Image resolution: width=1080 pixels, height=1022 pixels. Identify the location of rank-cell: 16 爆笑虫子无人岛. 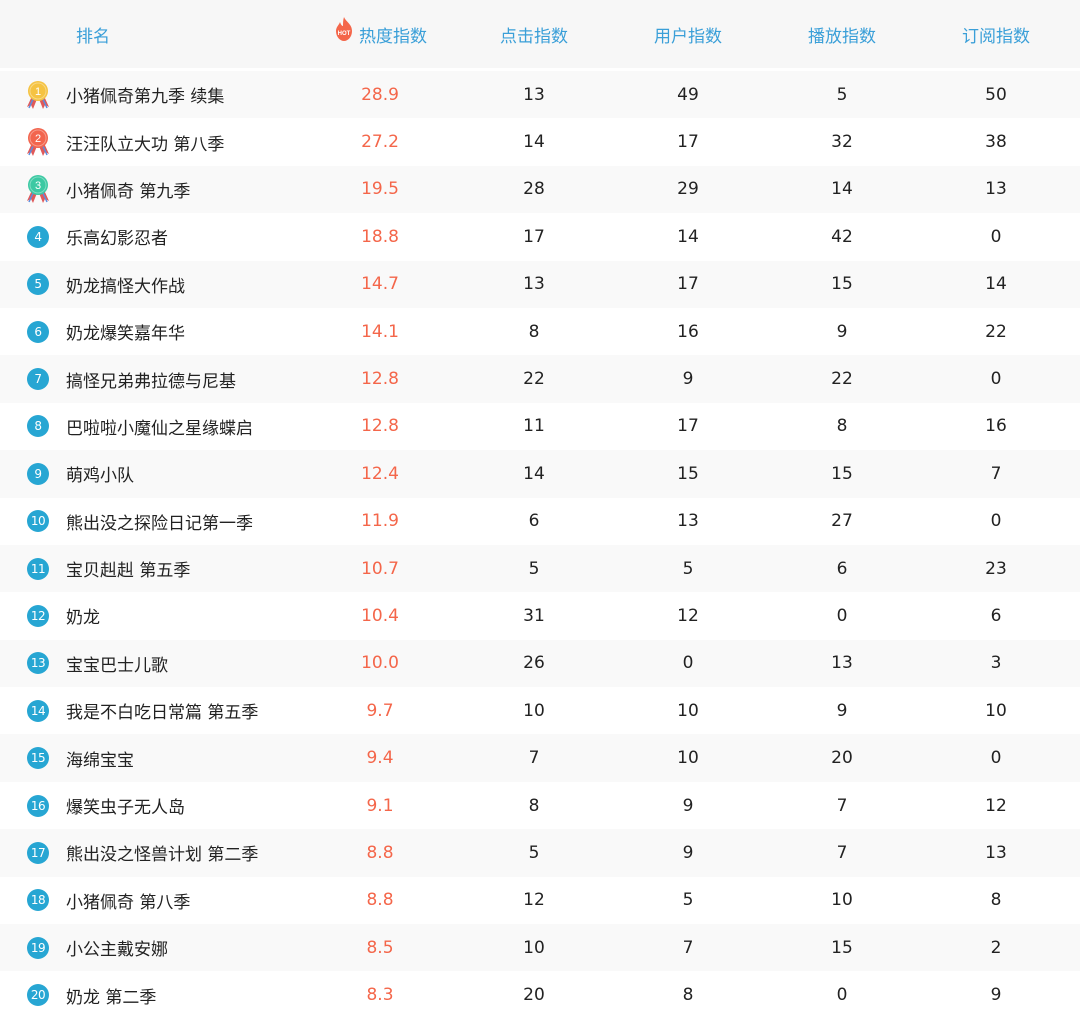
(150, 805).